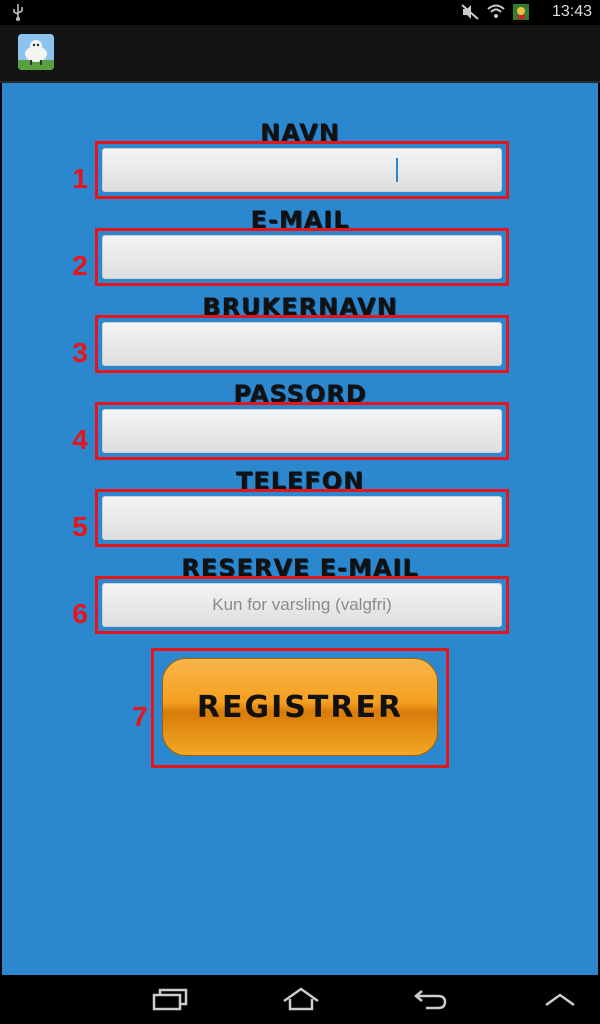 The width and height of the screenshot is (600, 1024). What do you see at coordinates (140, 716) in the screenshot?
I see `annotation-number-7: 7` at bounding box center [140, 716].